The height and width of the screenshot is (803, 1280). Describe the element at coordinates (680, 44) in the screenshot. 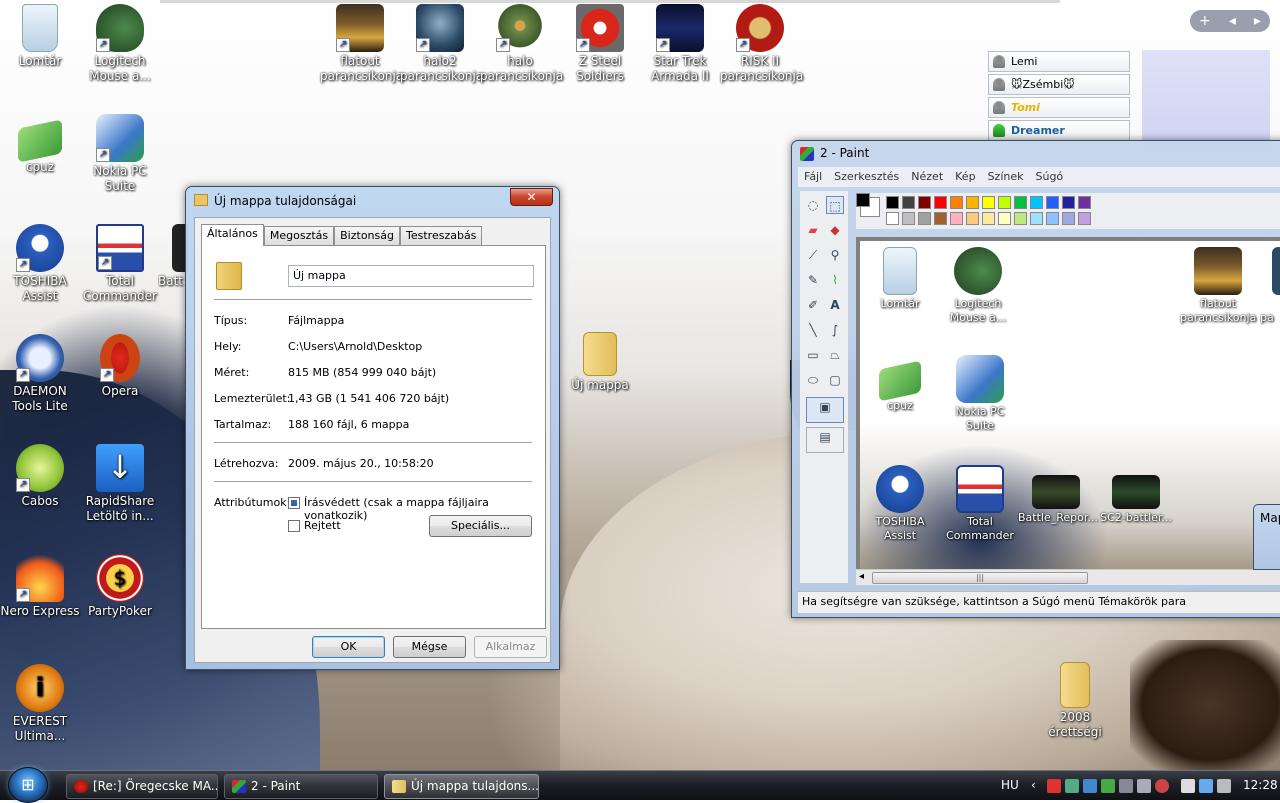

I see `desktop-icon-star-trek: ↗ Star Trek Armada II` at that location.